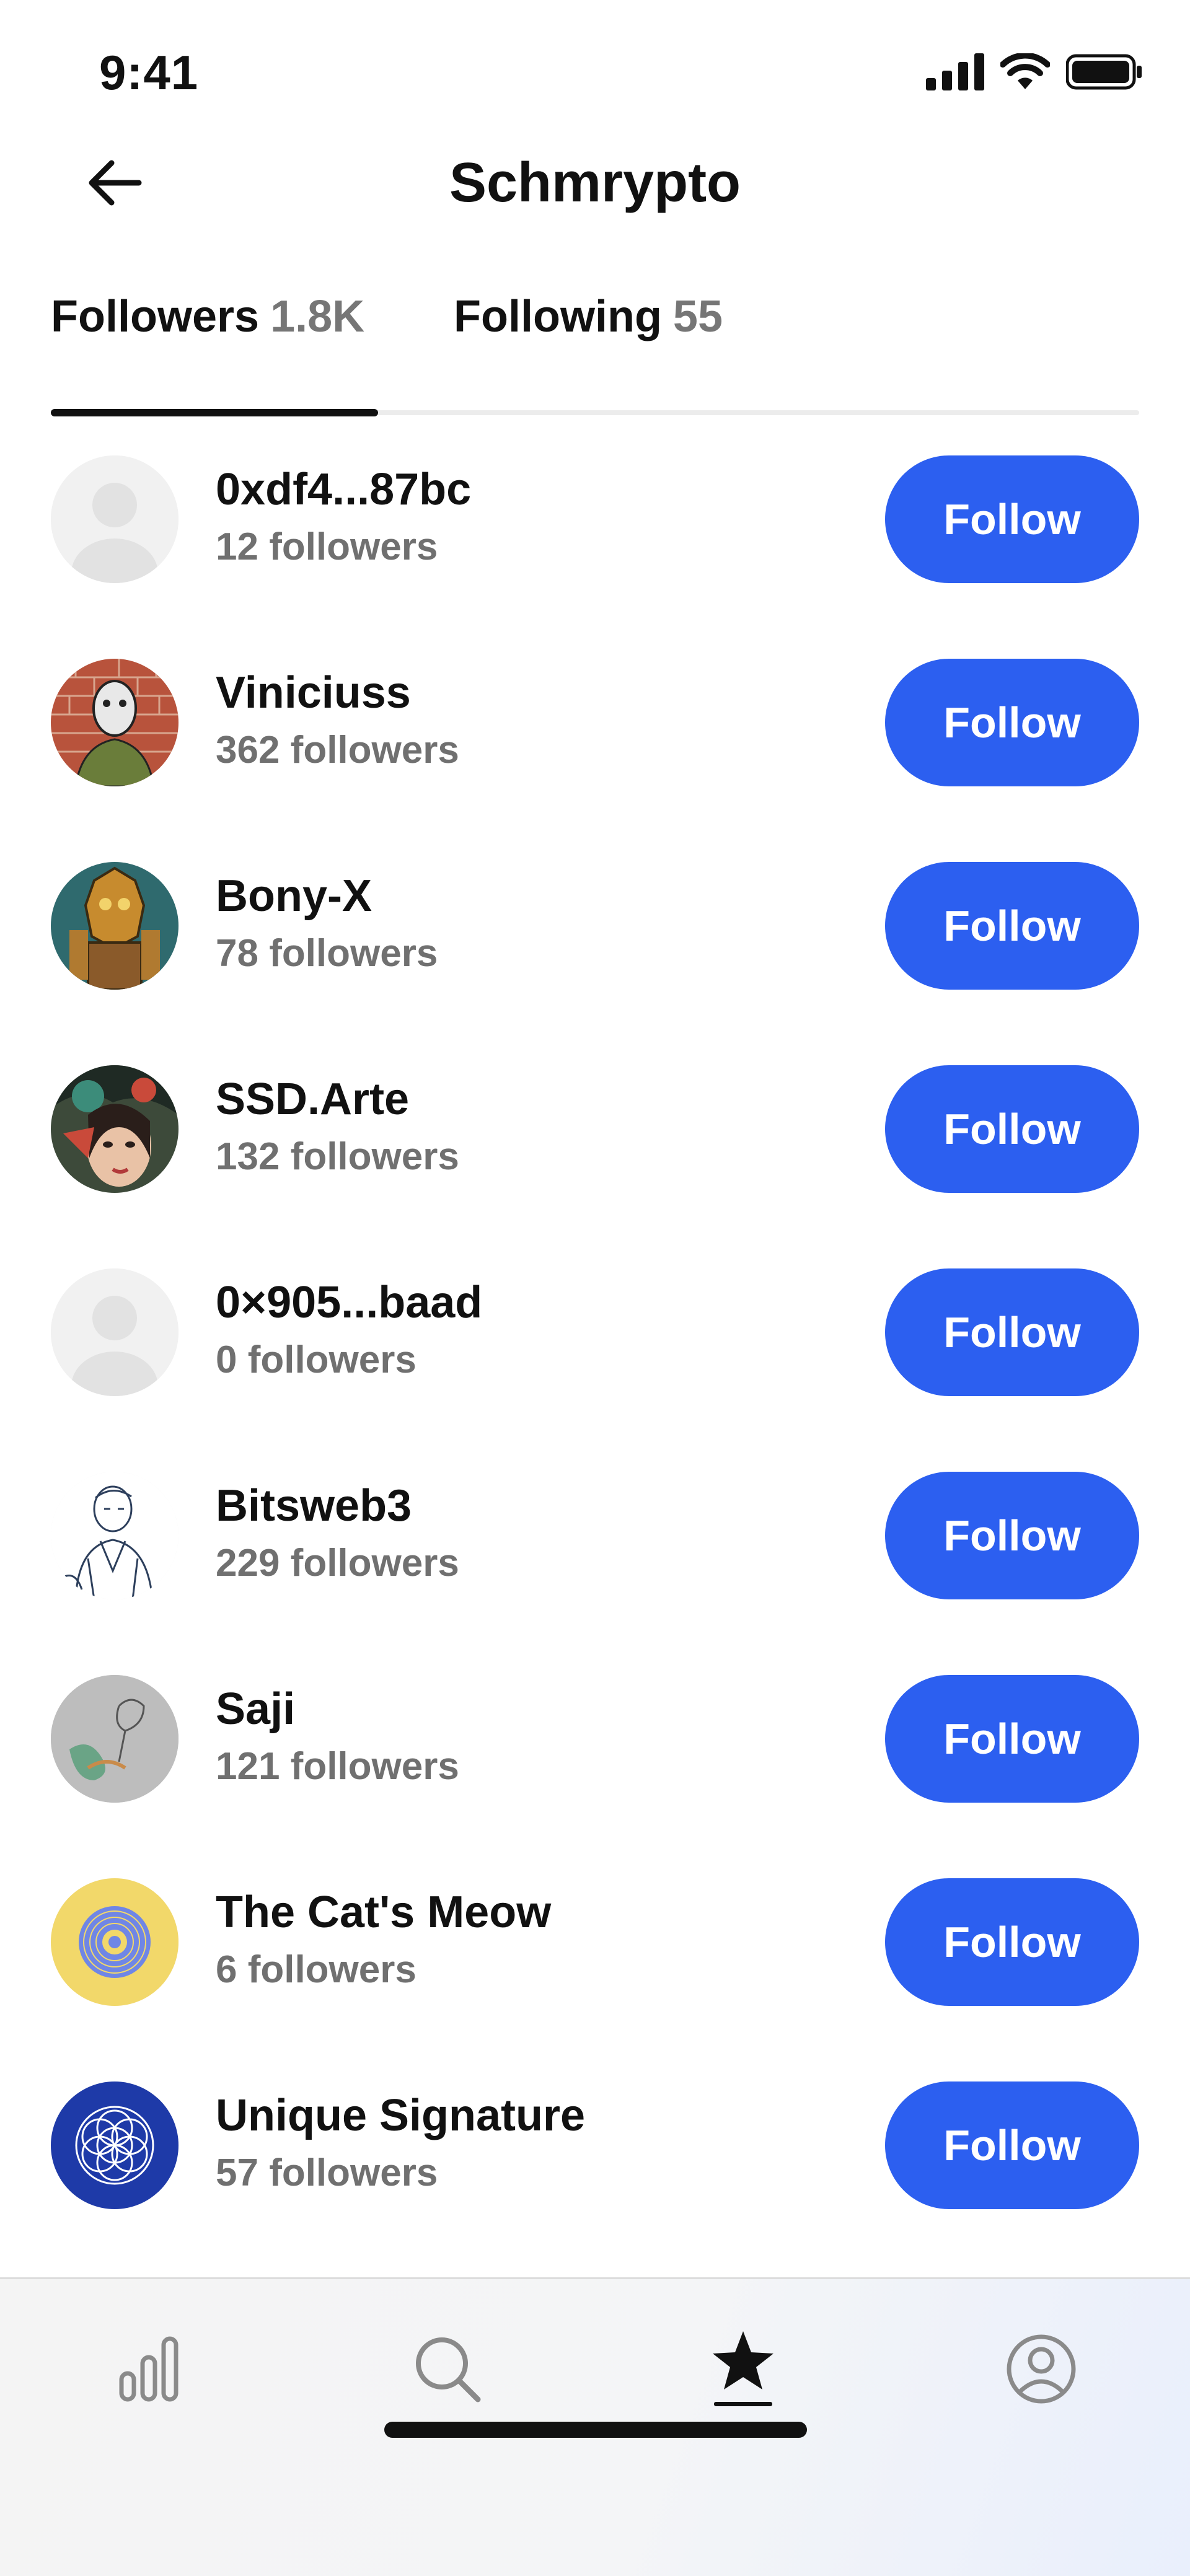  What do you see at coordinates (595, 183) in the screenshot?
I see `page-title: Schmrypto` at bounding box center [595, 183].